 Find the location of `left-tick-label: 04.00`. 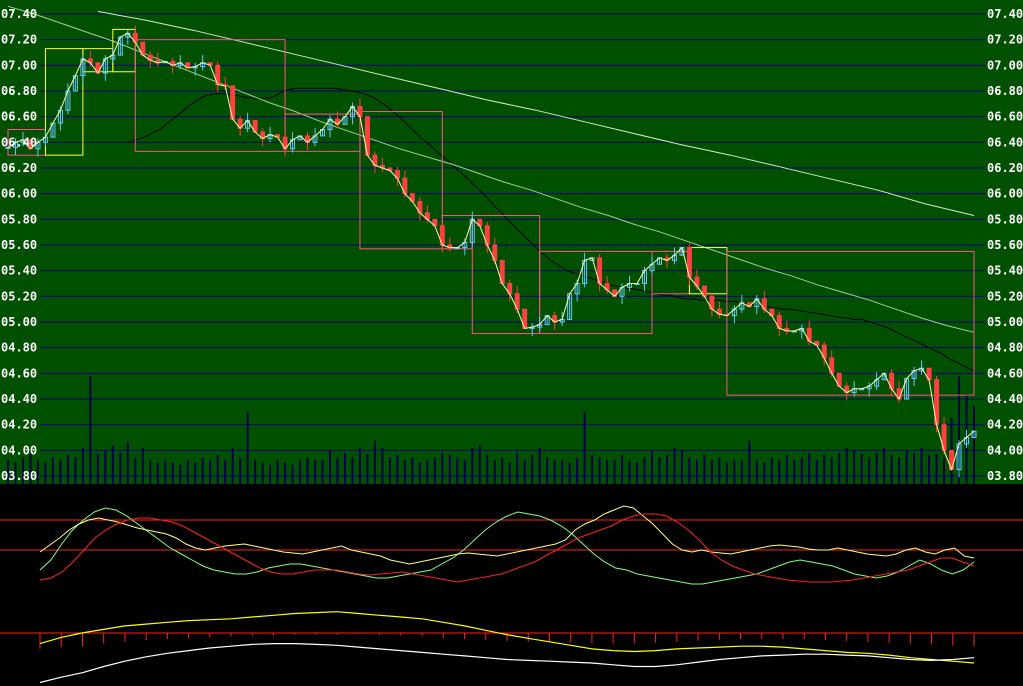

left-tick-label: 04.00 is located at coordinates (19, 450).